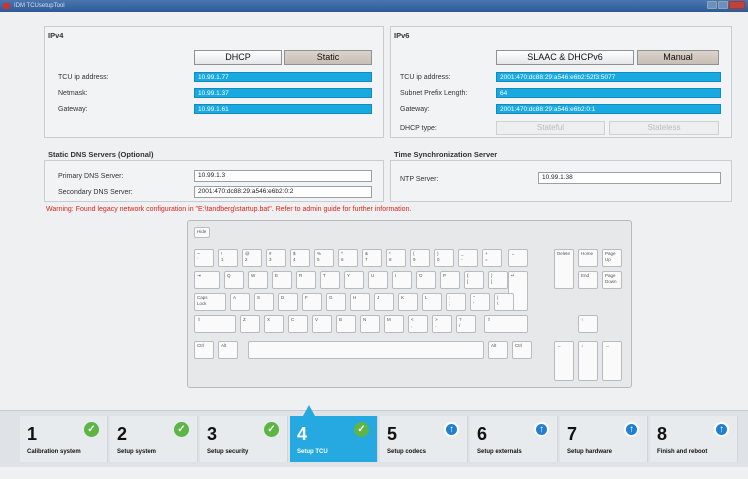 This screenshot has height=479, width=748. Describe the element at coordinates (588, 361) in the screenshot. I see `key-arrow-down: ↓` at that location.